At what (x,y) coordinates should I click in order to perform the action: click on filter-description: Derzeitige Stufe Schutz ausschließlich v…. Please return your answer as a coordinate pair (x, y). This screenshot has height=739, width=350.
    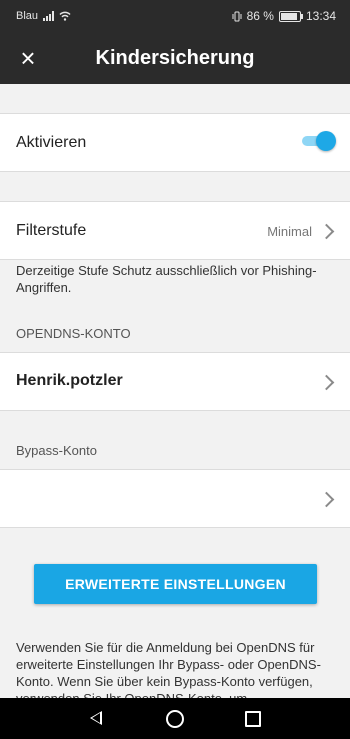
    Looking at the image, I should click on (166, 279).